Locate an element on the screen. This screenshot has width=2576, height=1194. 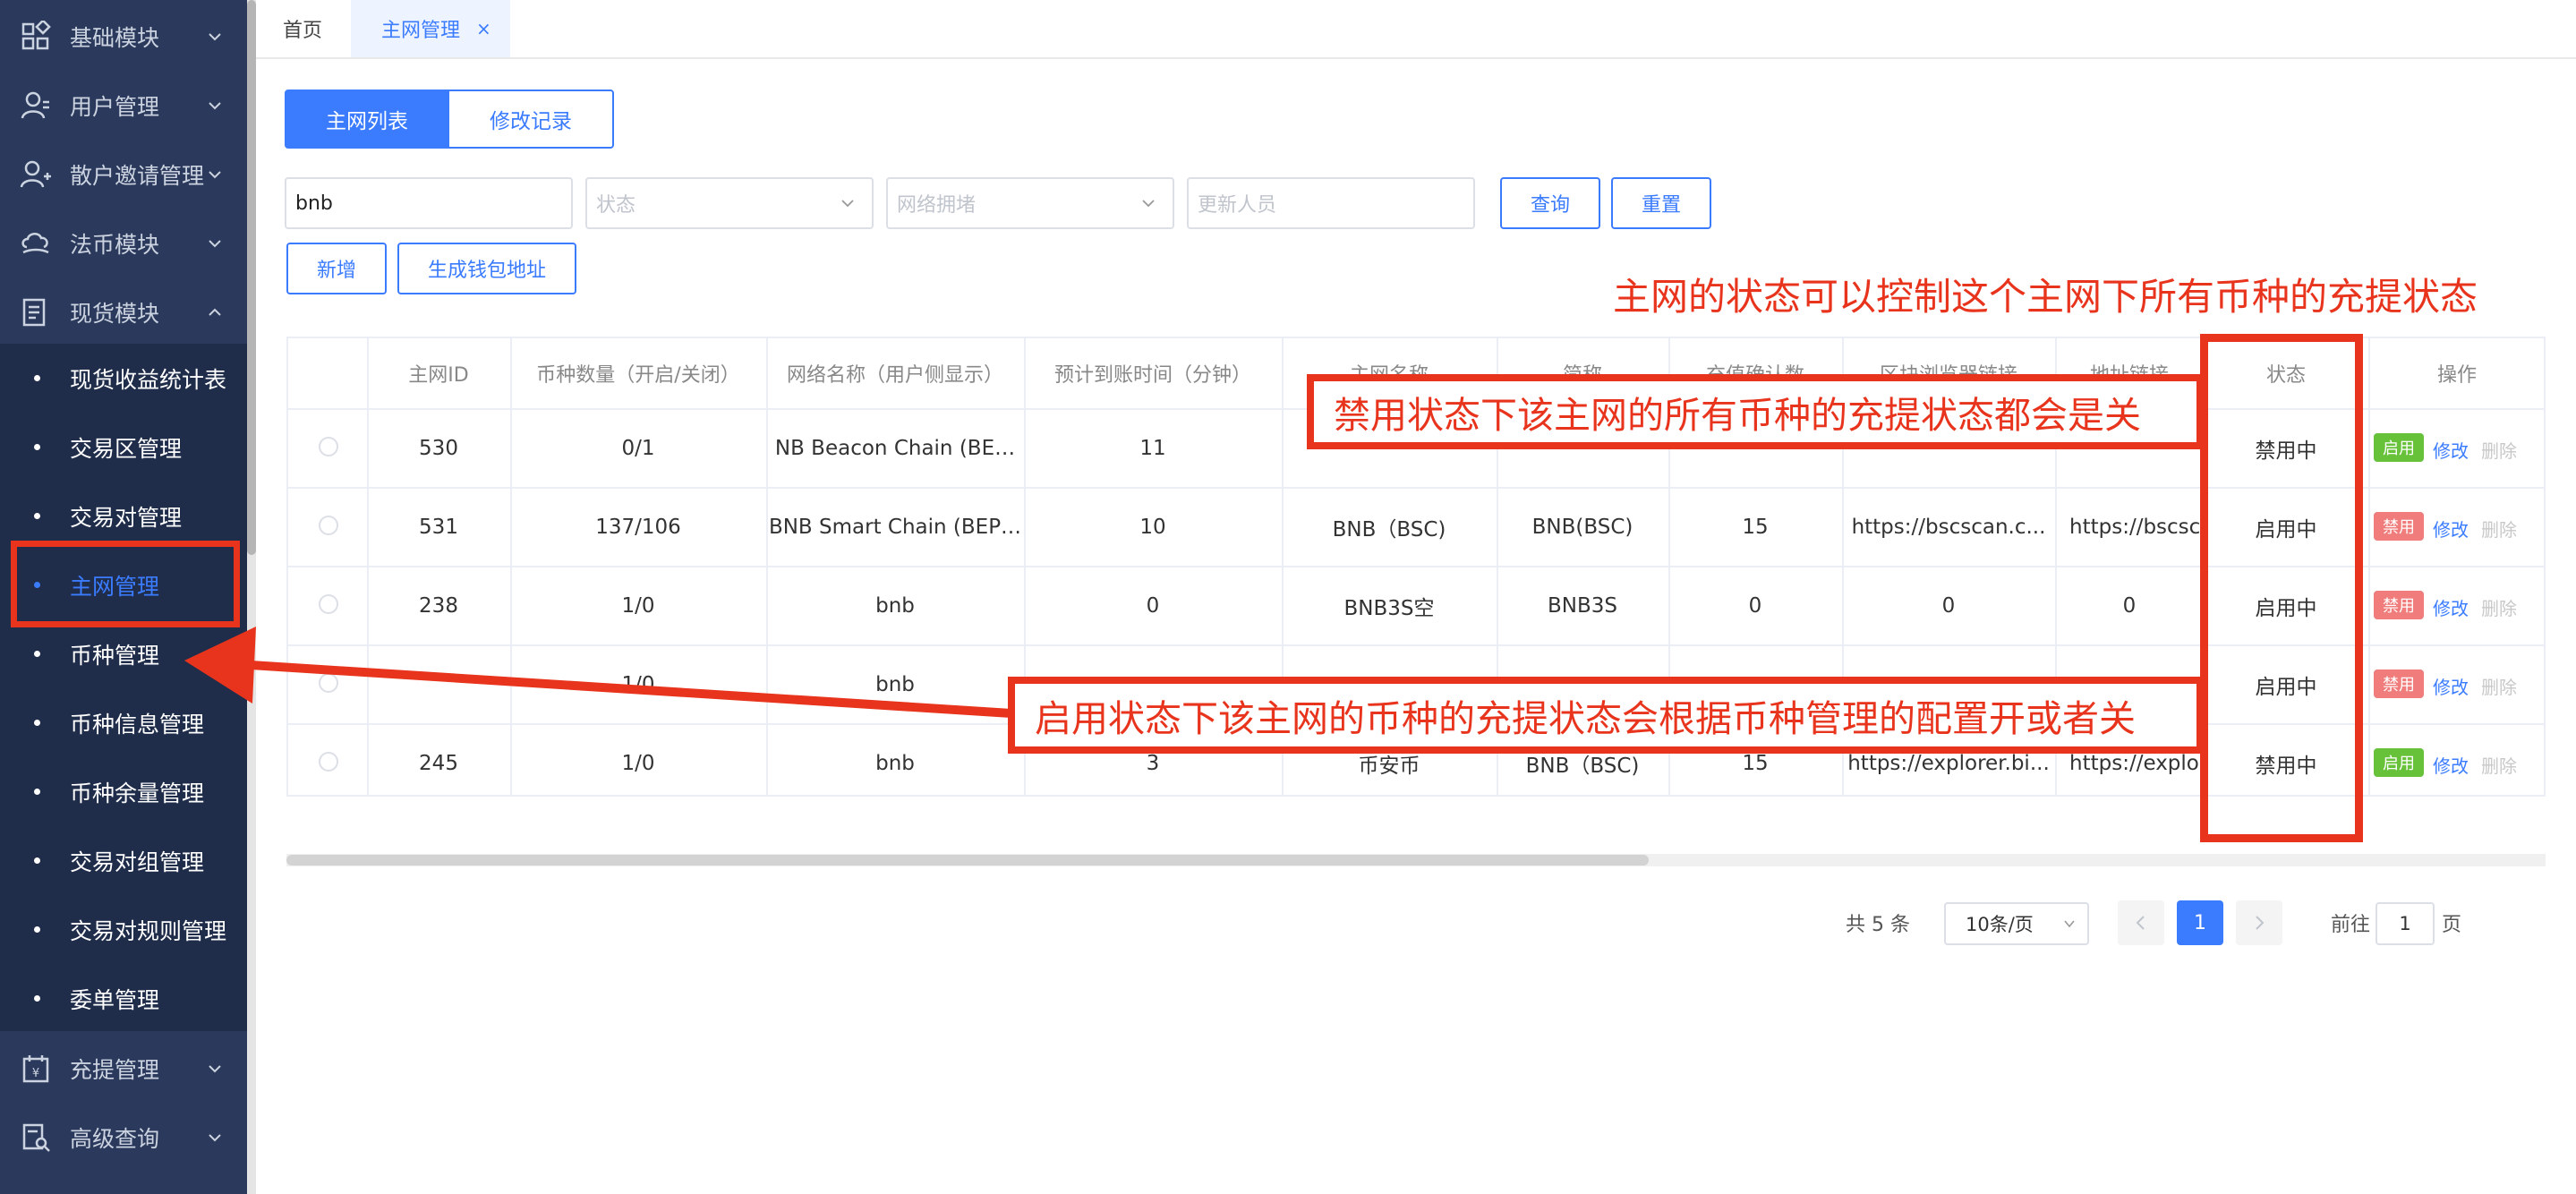
tab-mainnet-list: 主网列表 is located at coordinates (367, 119).